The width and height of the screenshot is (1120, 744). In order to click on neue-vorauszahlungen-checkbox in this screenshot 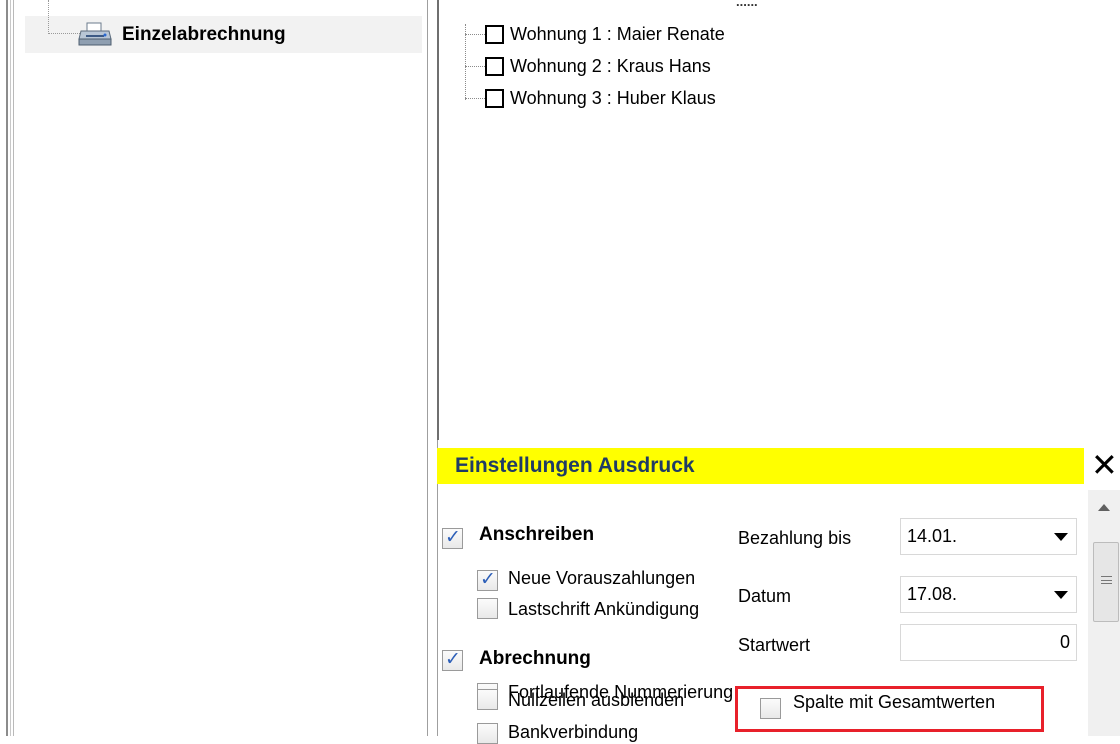, I will do `click(487, 579)`.